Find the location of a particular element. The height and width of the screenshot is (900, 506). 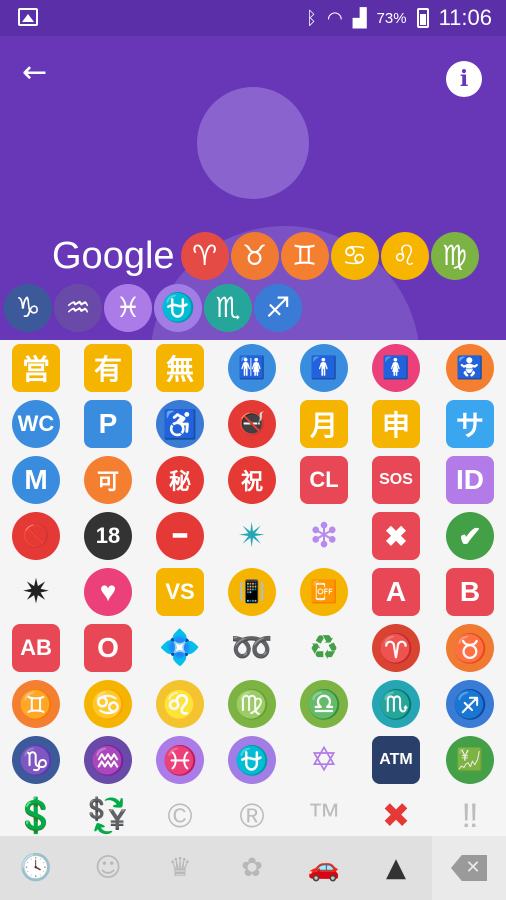

emoji-key: ♌ is located at coordinates (180, 704).